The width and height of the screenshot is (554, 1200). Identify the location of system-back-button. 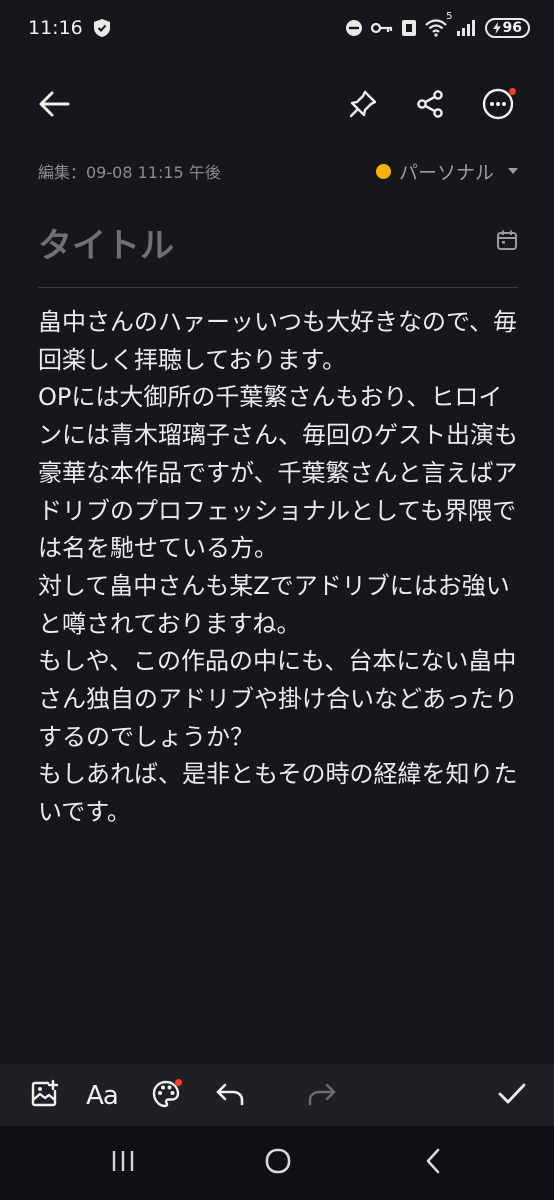
(433, 1163).